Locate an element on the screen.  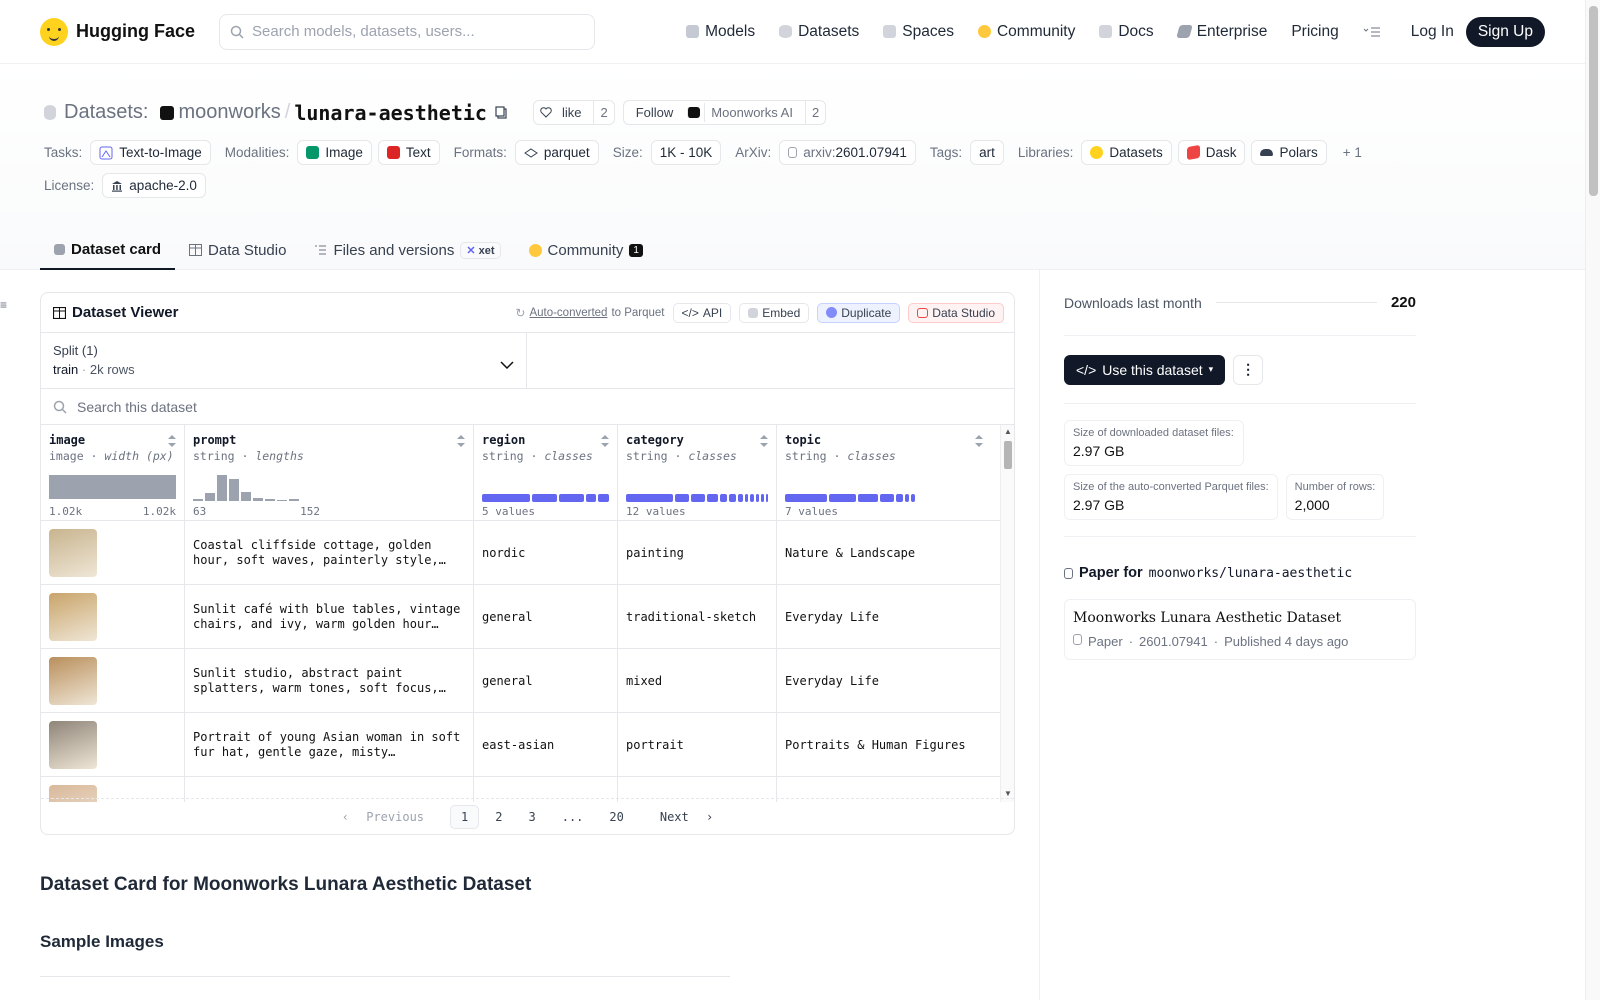
cell-region: east-asian is located at coordinates (546, 744).